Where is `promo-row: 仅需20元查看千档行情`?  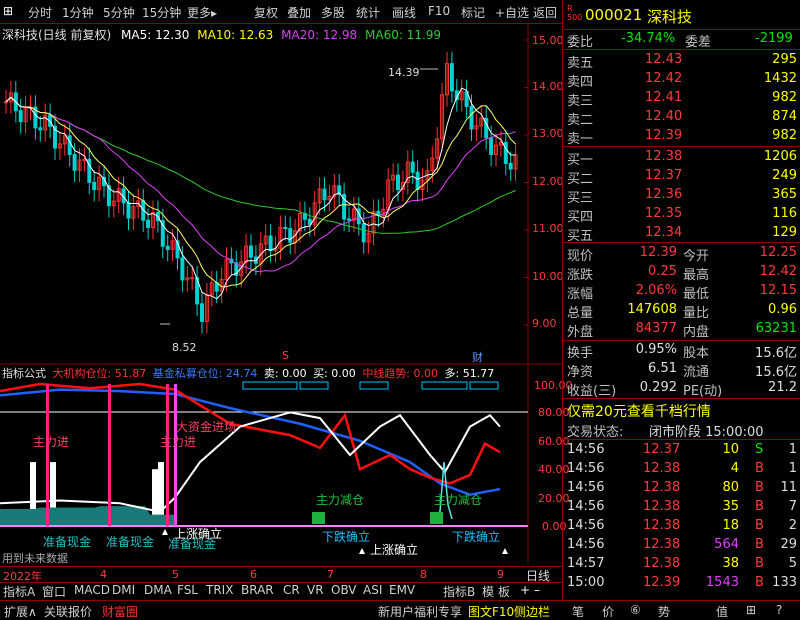
promo-row: 仅需20元查看千档行情 is located at coordinates (681, 410).